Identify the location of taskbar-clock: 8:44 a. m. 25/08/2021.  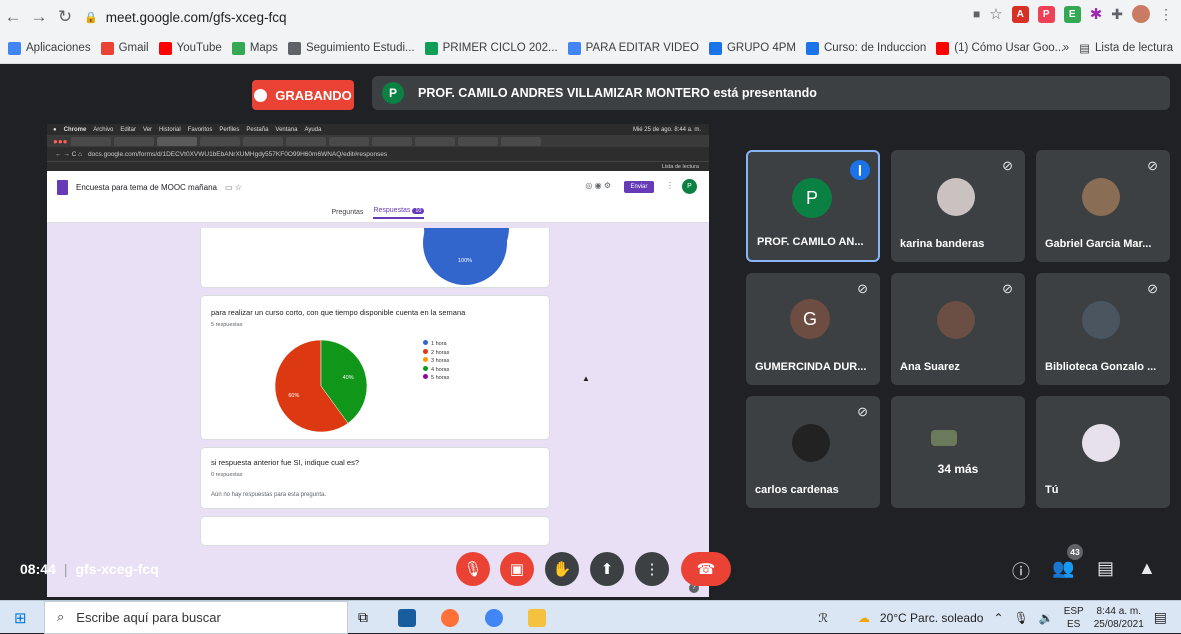
(1119, 618).